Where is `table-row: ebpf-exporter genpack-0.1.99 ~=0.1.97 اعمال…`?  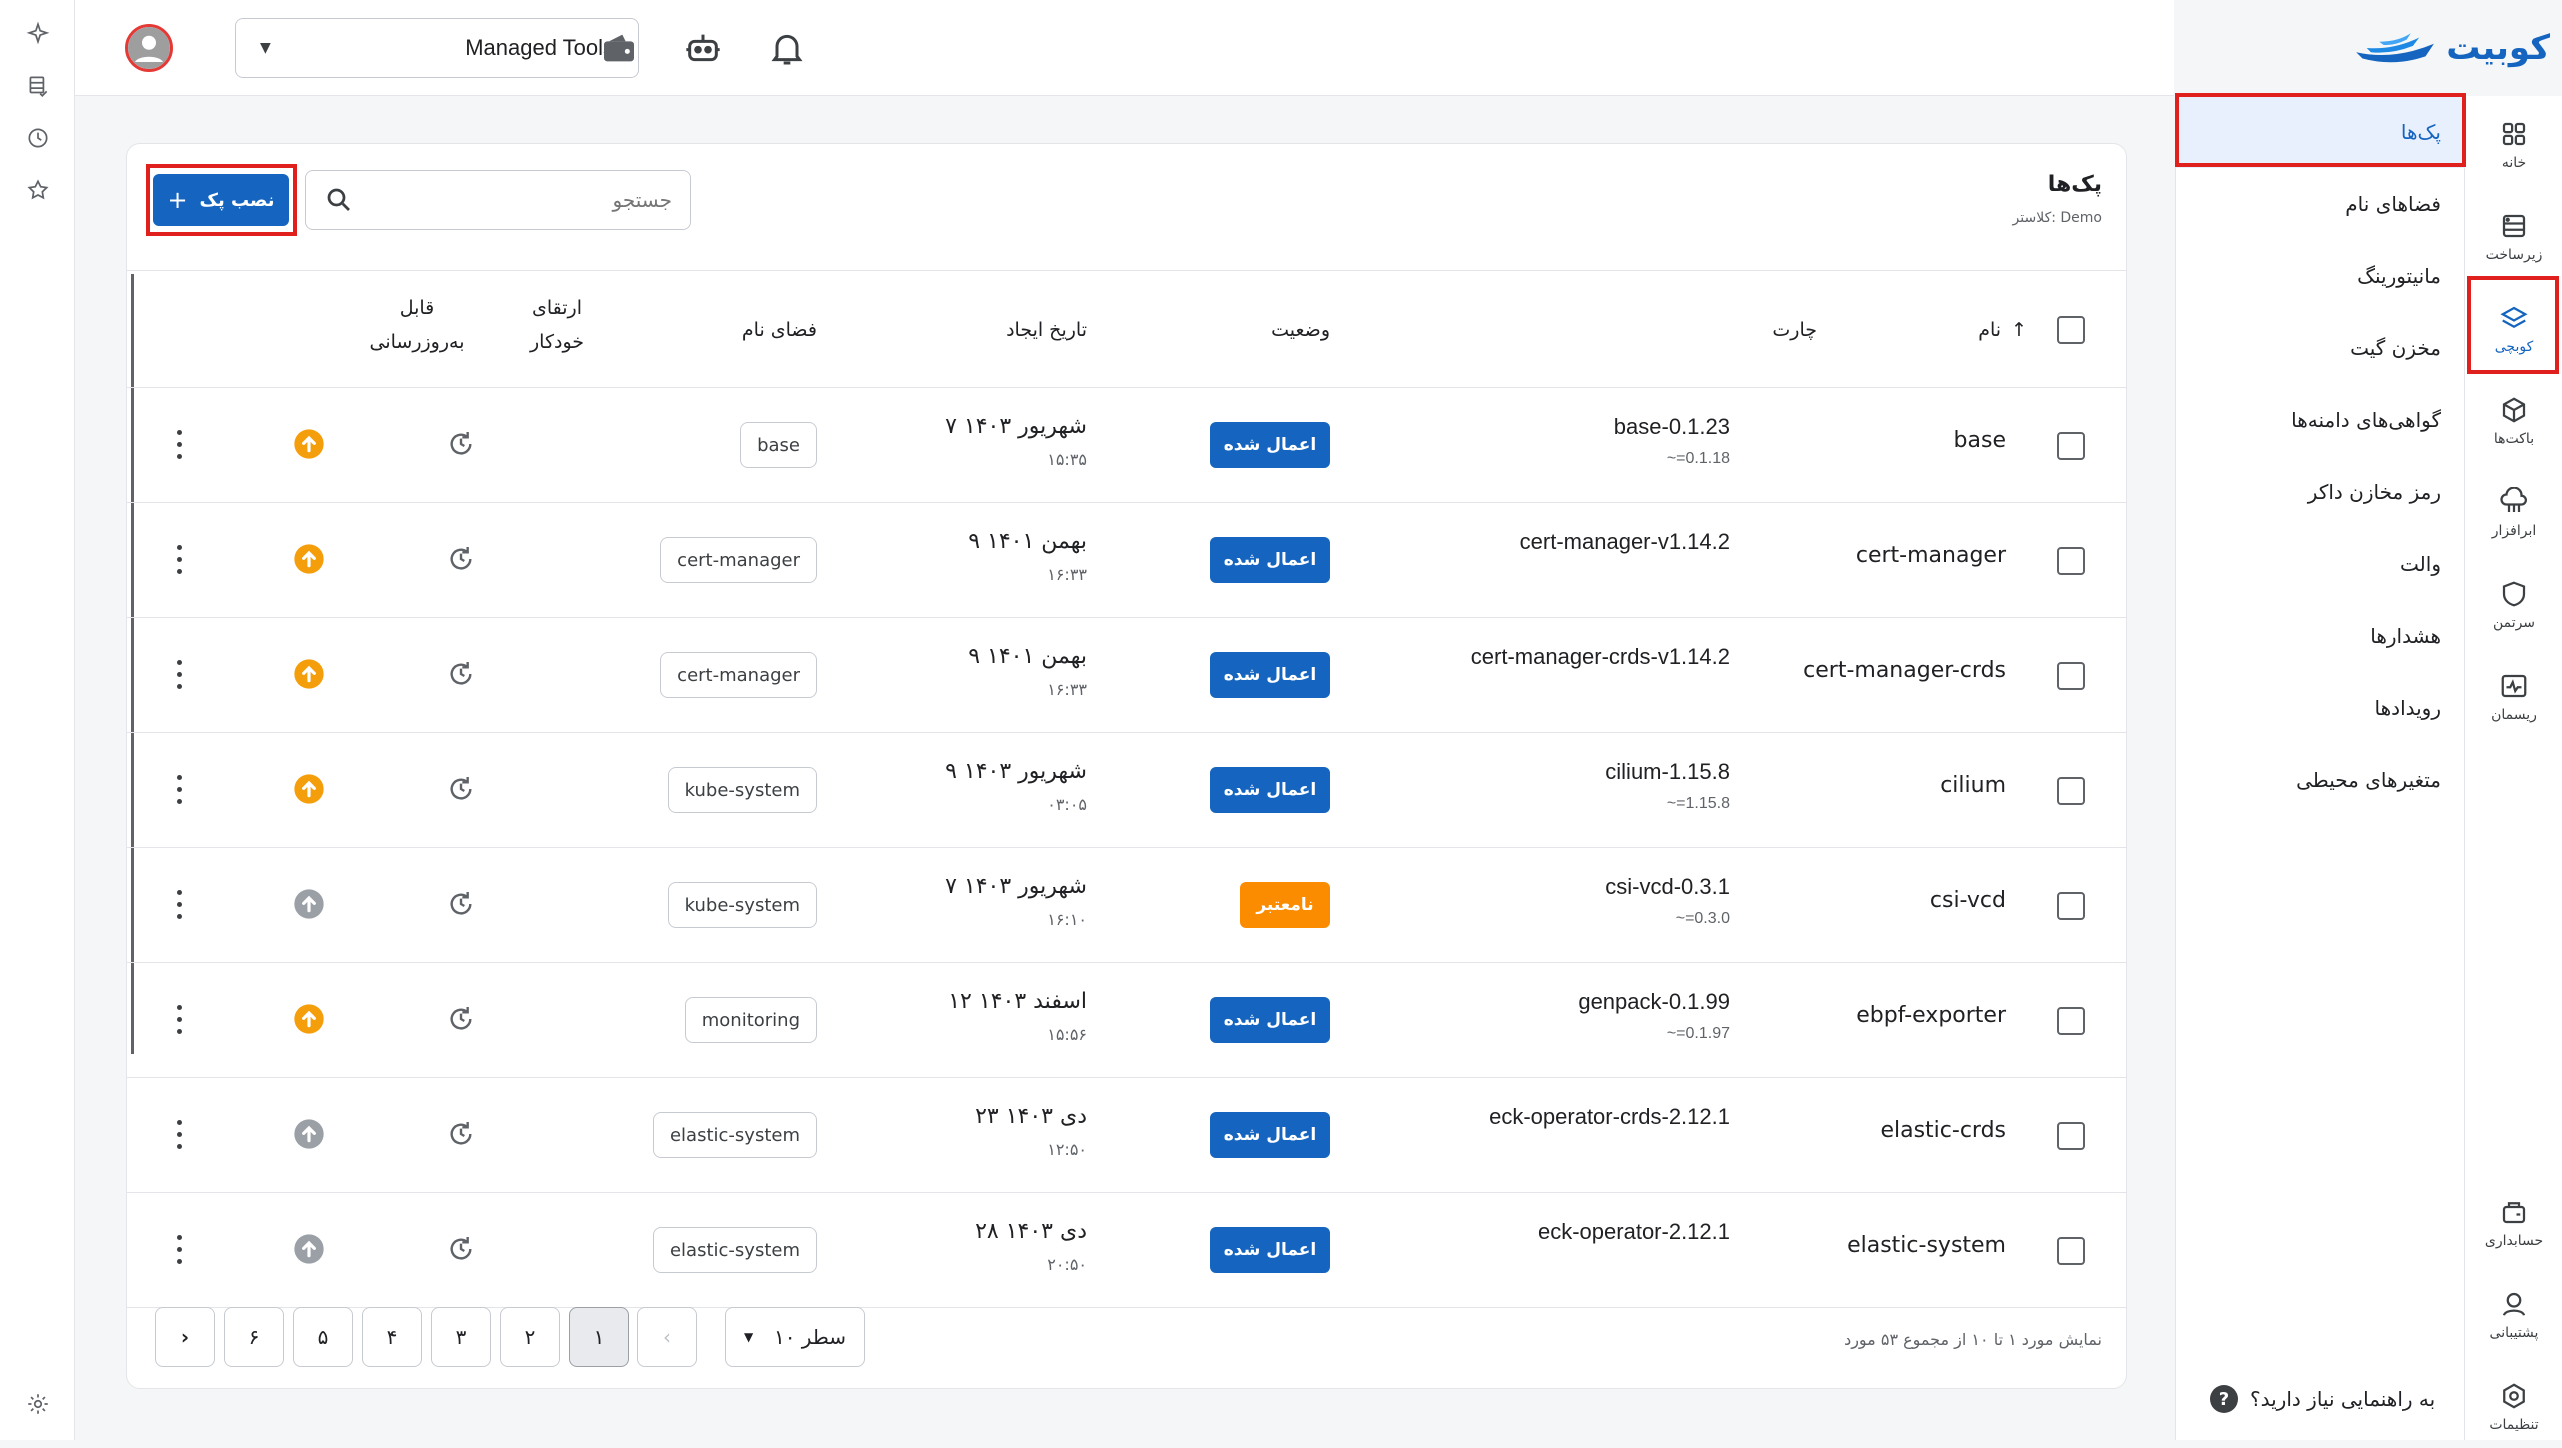 table-row: ebpf-exporter genpack-0.1.99 ~=0.1.97 اعمال… is located at coordinates (1126, 1020).